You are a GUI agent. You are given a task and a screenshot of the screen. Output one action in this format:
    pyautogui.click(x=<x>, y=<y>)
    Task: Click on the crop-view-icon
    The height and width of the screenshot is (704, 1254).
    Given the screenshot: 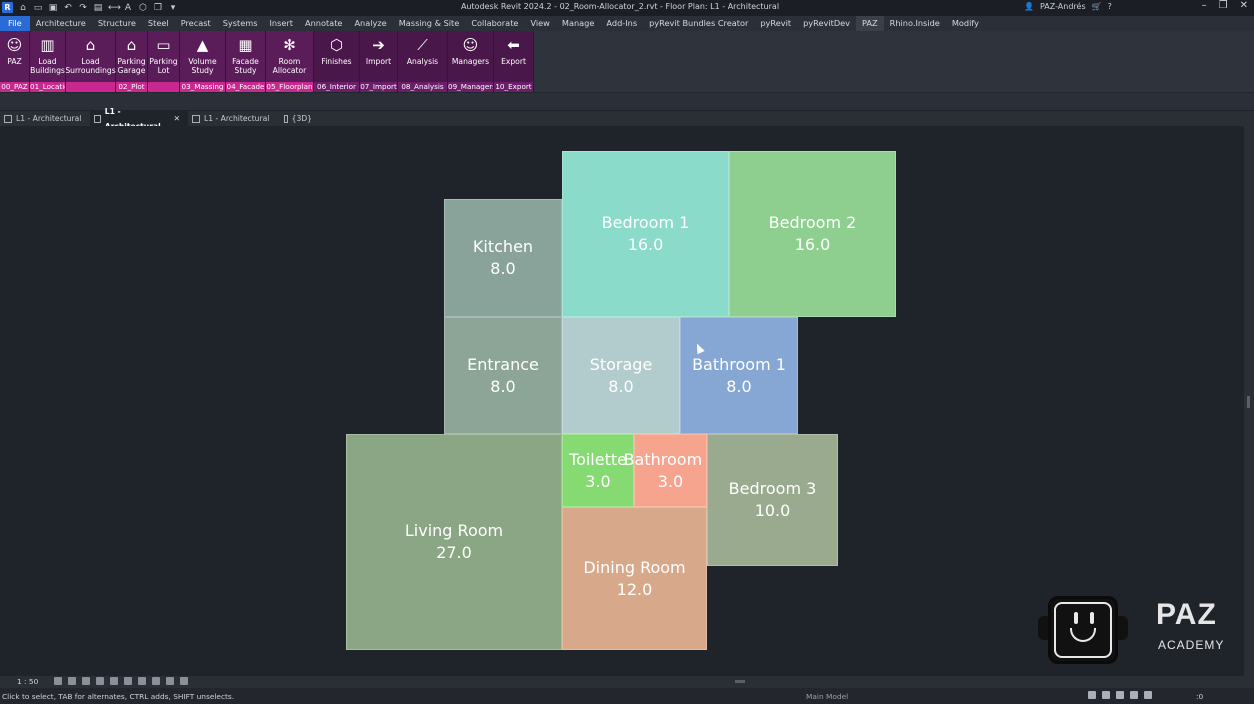 What is the action you would take?
    pyautogui.click(x=114, y=681)
    